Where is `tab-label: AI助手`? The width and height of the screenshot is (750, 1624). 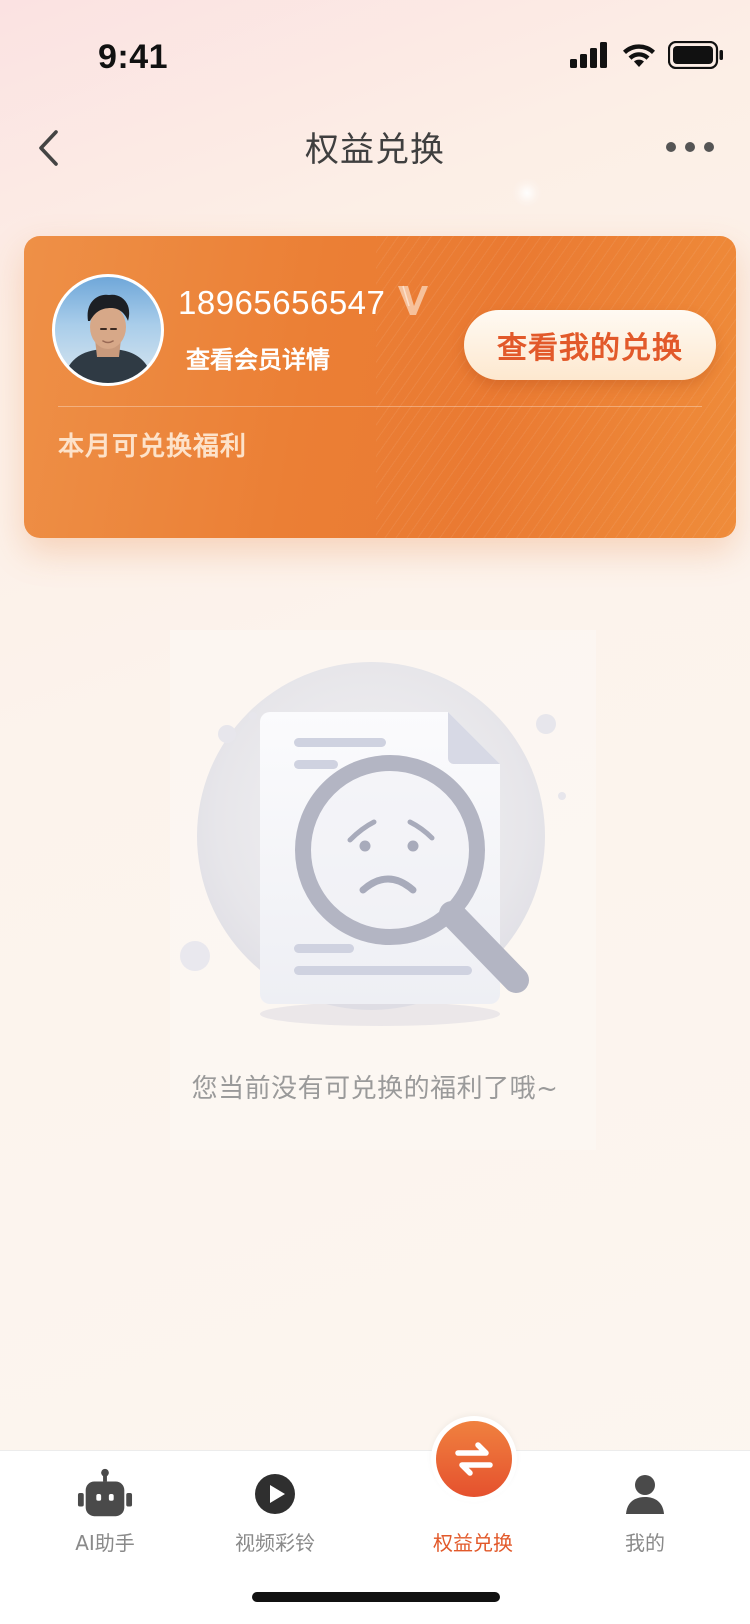
tab-label: AI助手 is located at coordinates (105, 1543).